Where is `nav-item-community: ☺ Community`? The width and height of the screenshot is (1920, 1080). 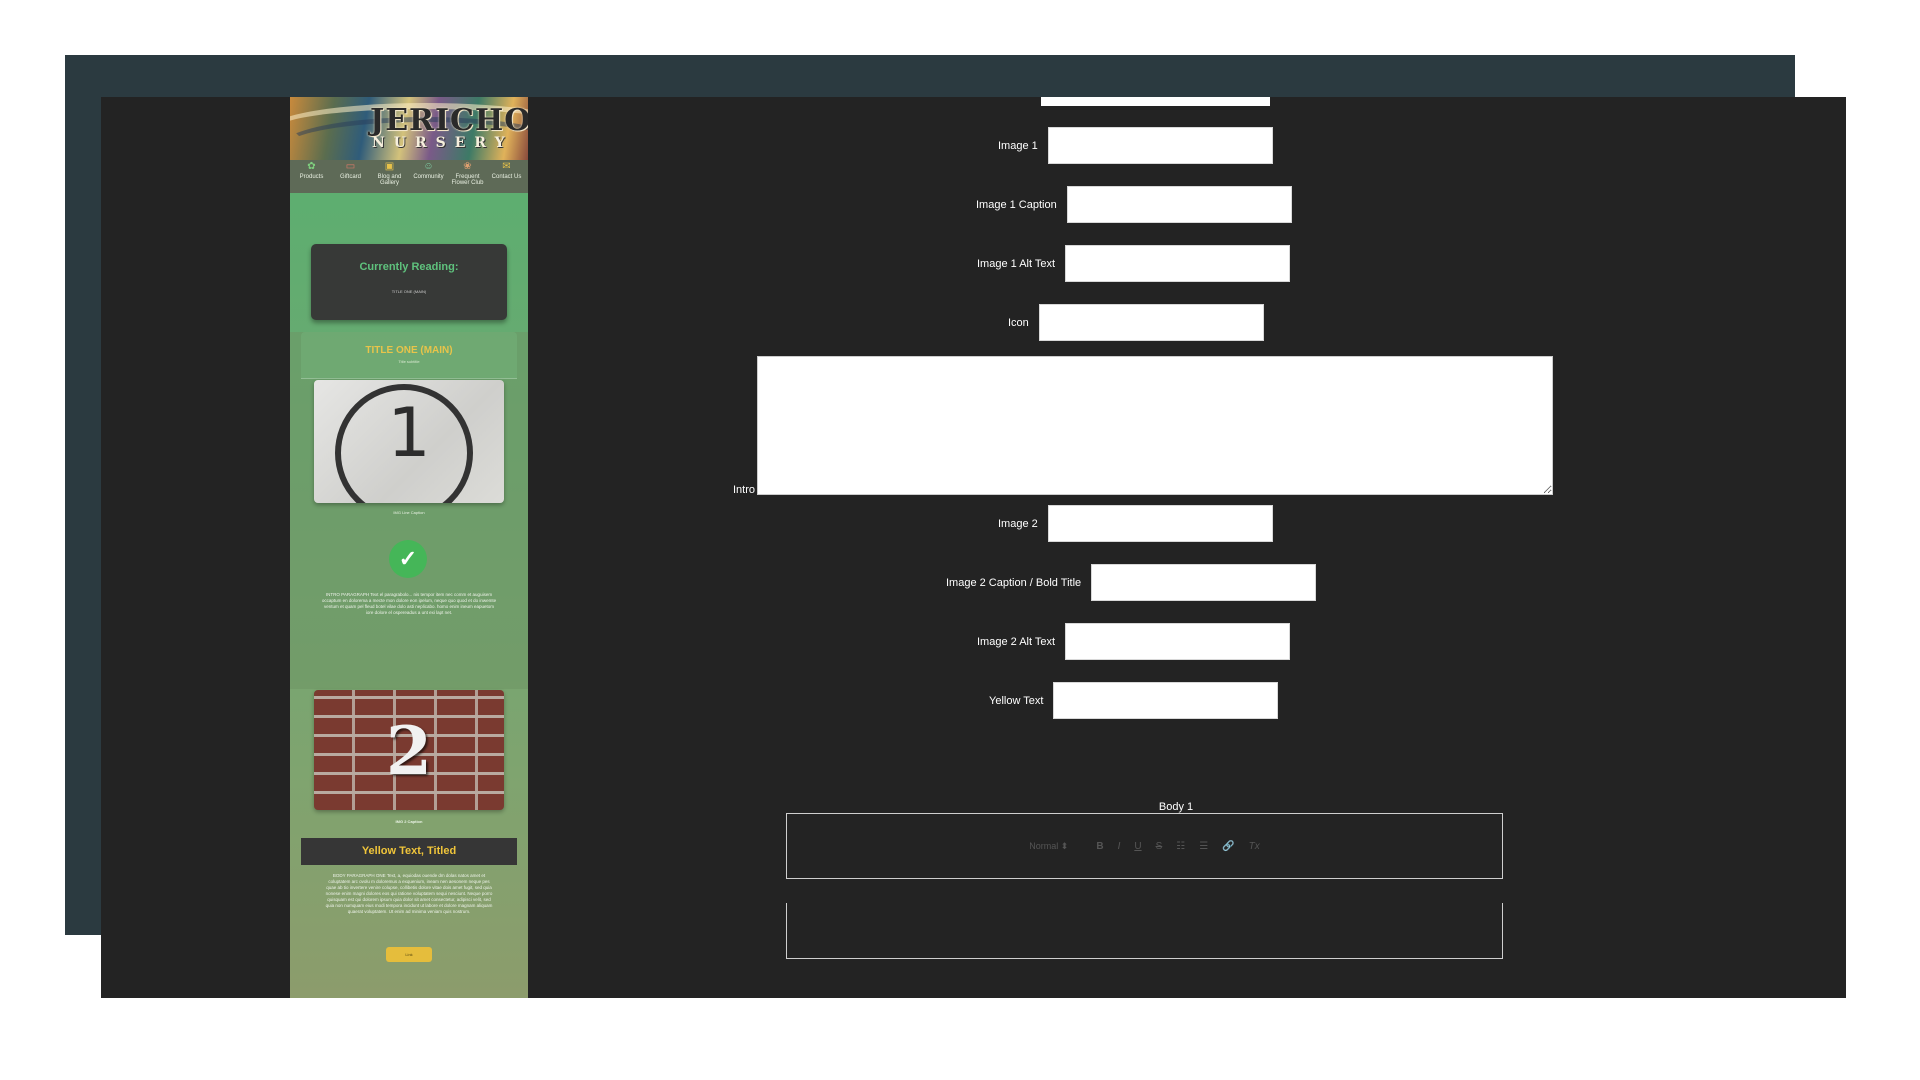
nav-item-community: ☺ Community is located at coordinates (429, 171).